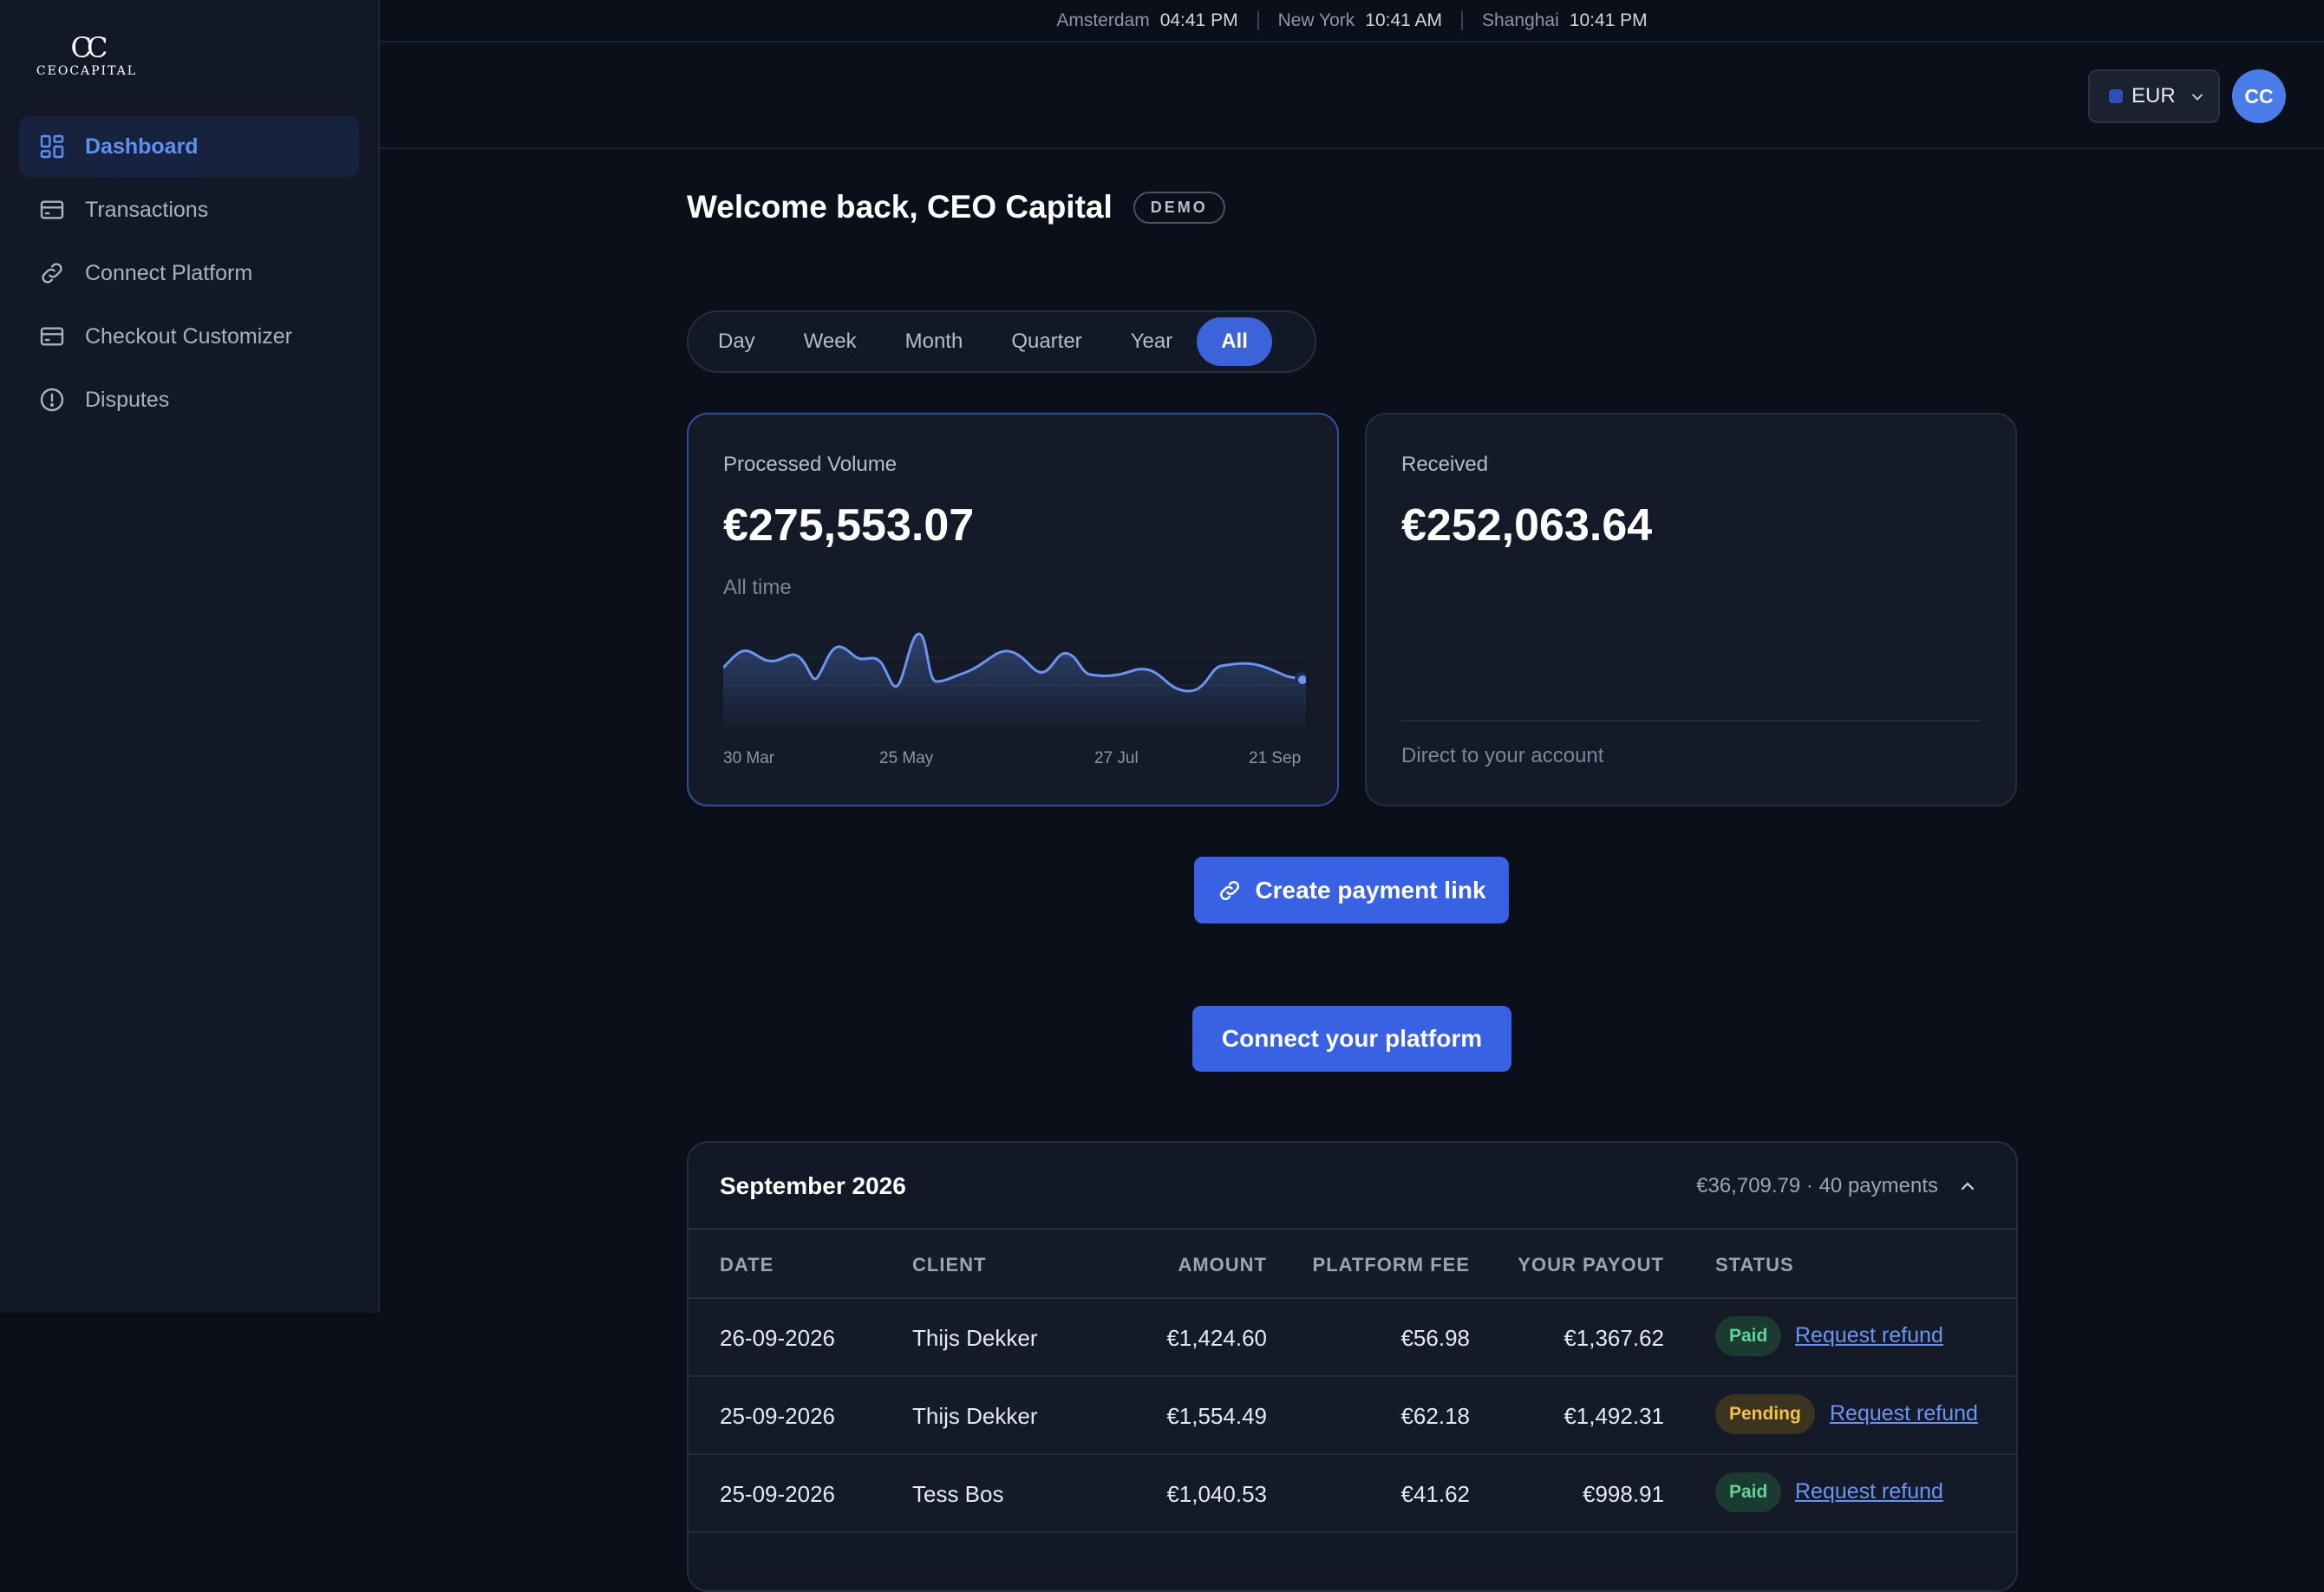 This screenshot has height=1592, width=2324. Describe the element at coordinates (169, 272) in the screenshot. I see `sidebar-item-label: Connect Platform` at that location.